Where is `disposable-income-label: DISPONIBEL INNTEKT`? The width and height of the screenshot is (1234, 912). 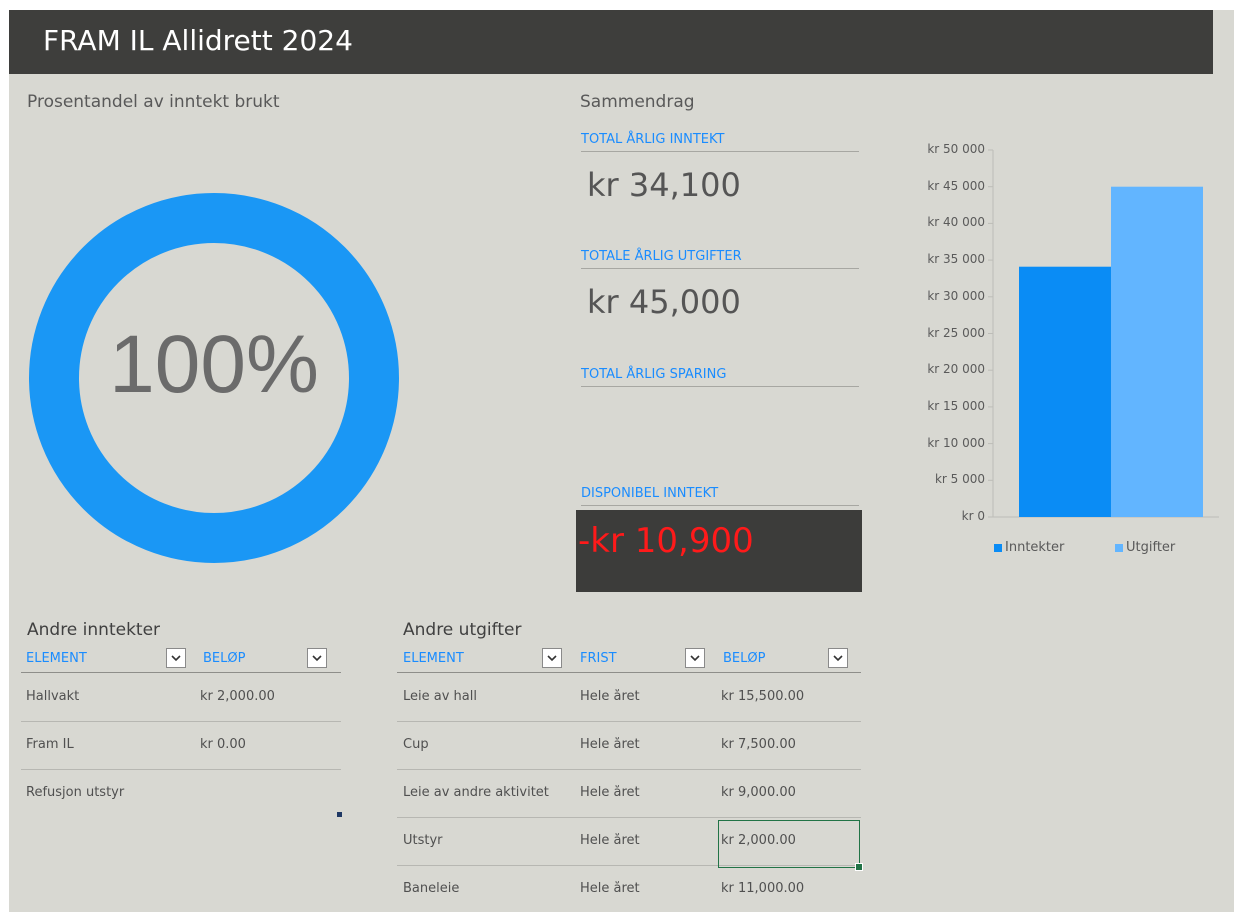 disposable-income-label: DISPONIBEL INNTEKT is located at coordinates (720, 496).